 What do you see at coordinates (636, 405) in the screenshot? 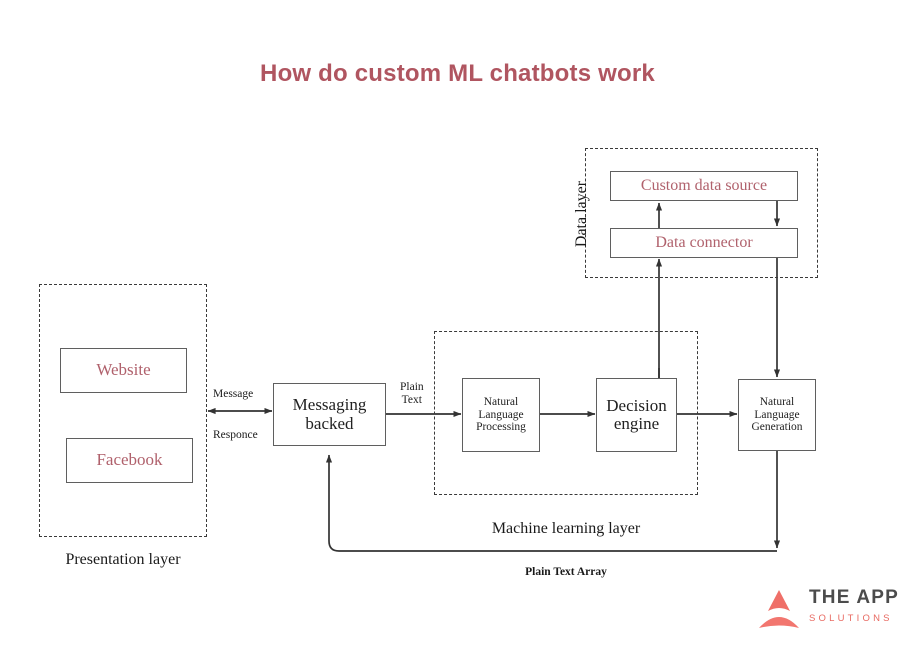
I see `node-decision-engine-line1: Decision` at bounding box center [636, 405].